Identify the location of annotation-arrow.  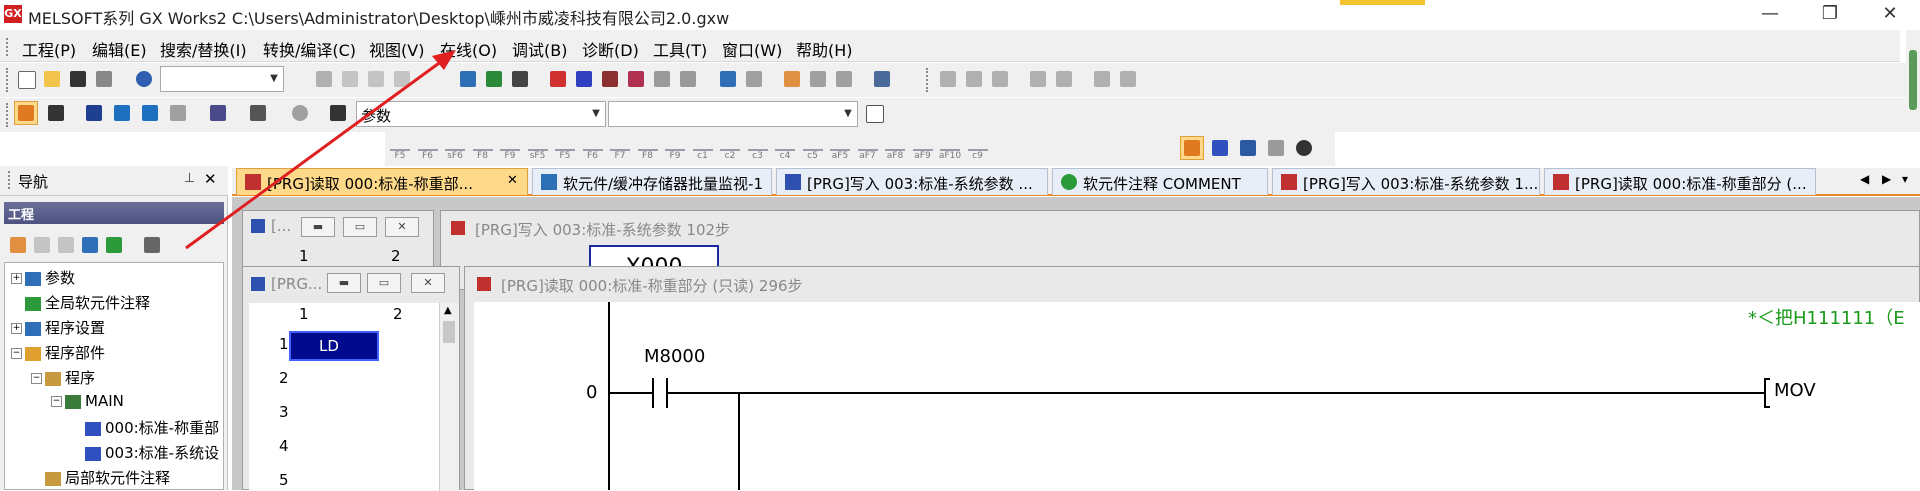
(320, 150).